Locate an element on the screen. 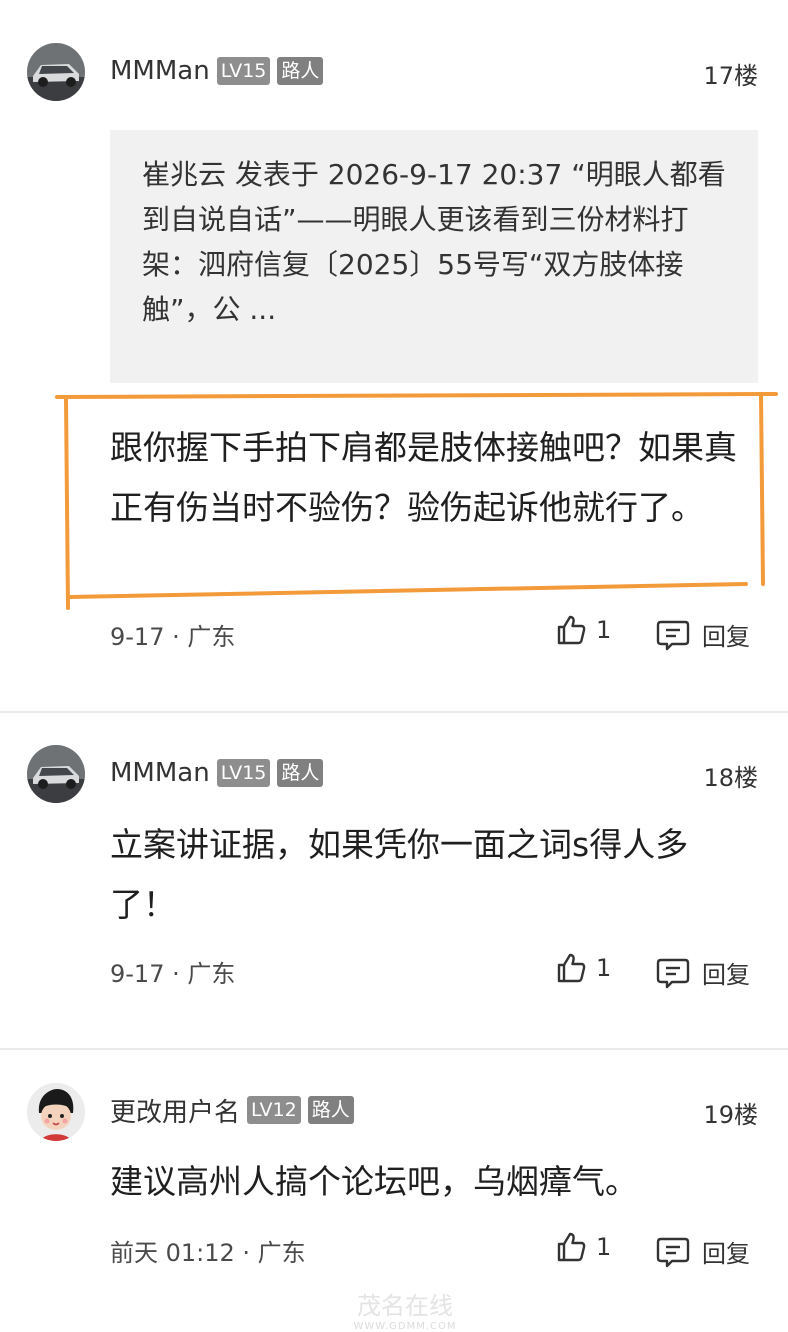 This screenshot has width=788, height=1332. watermark-url: WWW.GDMM.COM is located at coordinates (405, 1326).